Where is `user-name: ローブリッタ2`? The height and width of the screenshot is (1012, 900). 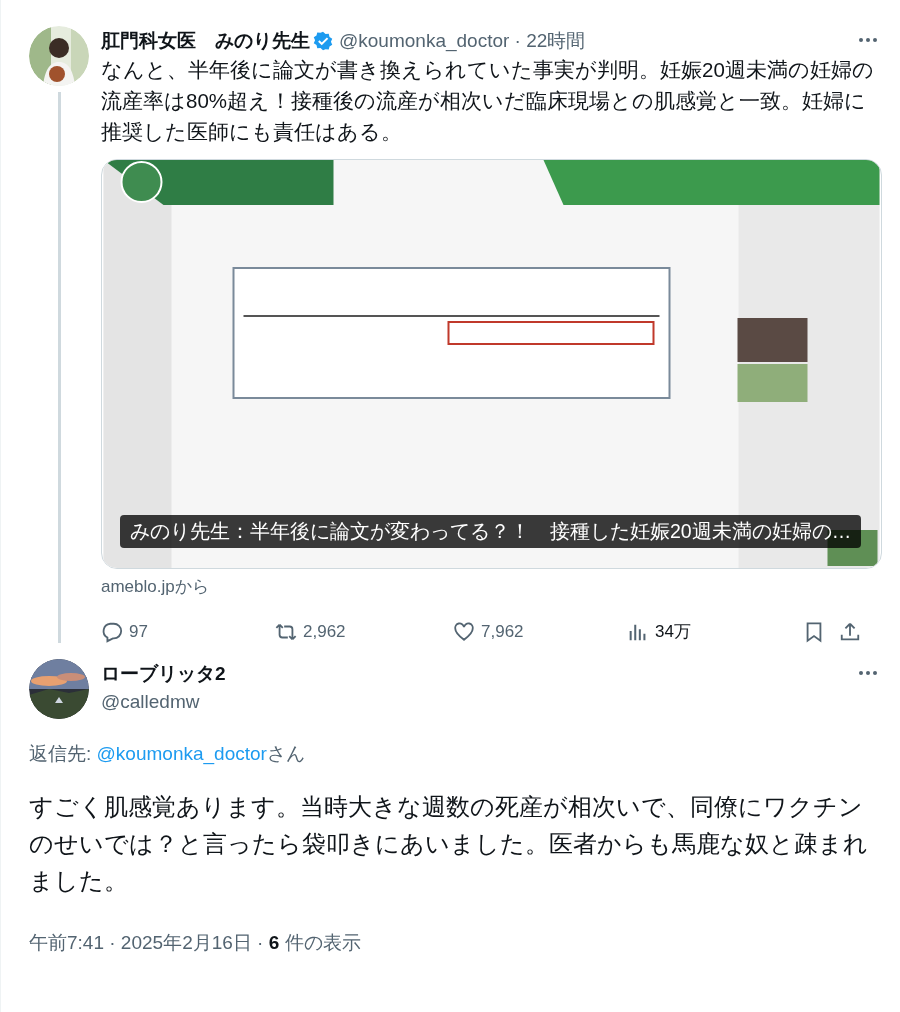
user-name: ローブリッタ2 is located at coordinates (163, 674).